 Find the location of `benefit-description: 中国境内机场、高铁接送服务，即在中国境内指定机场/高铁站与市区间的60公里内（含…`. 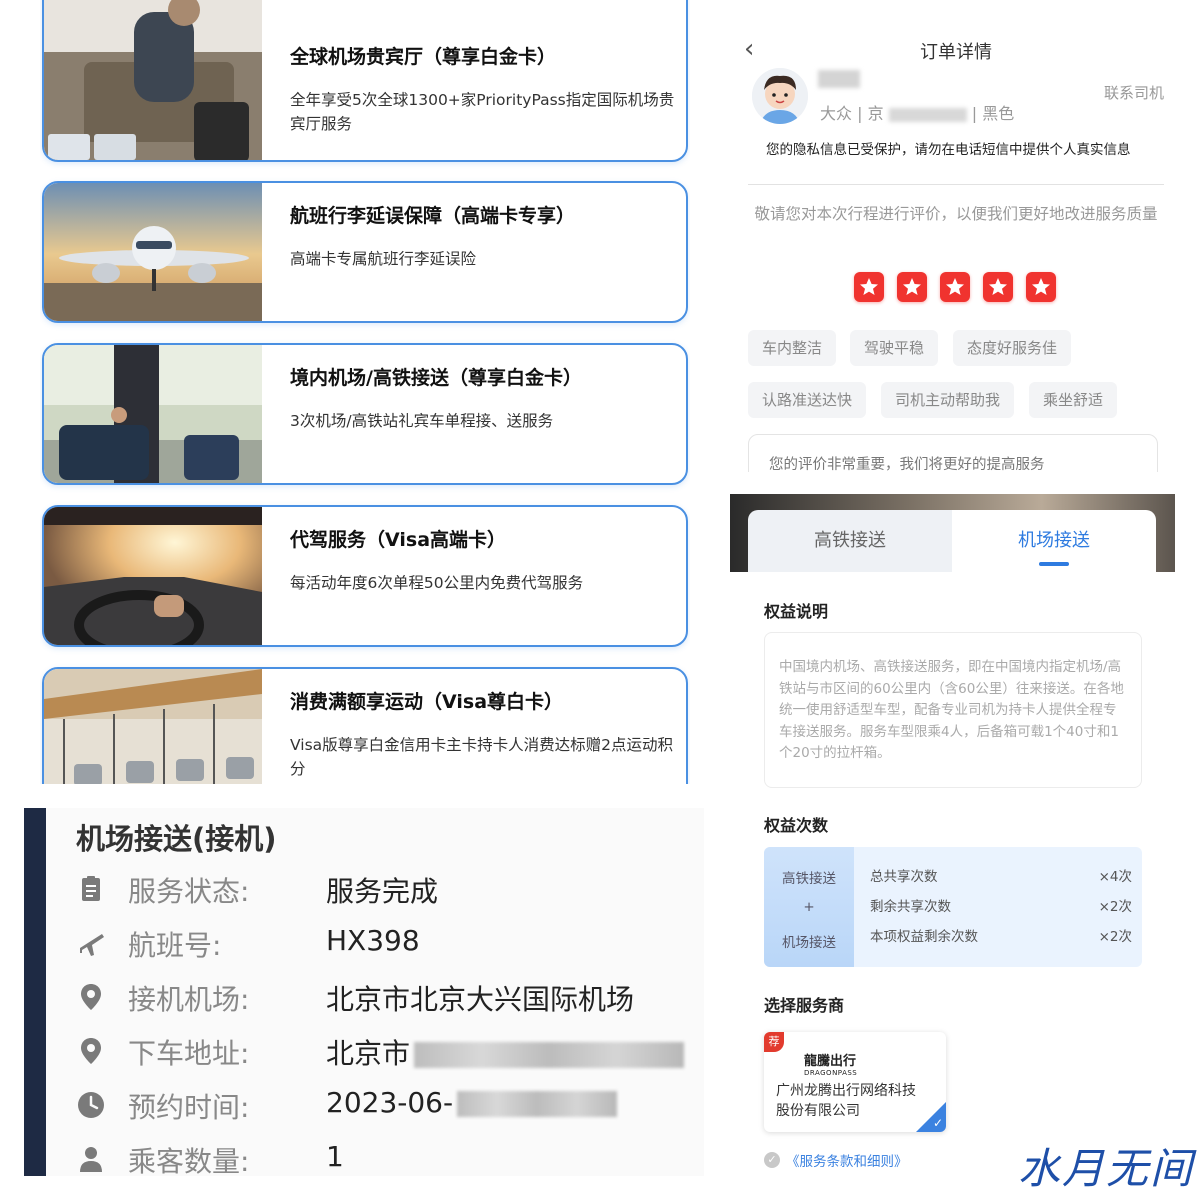

benefit-description: 中国境内机场、高铁接送服务，即在中国境内指定机场/高铁站与市区间的60公里内（含… is located at coordinates (953, 710).